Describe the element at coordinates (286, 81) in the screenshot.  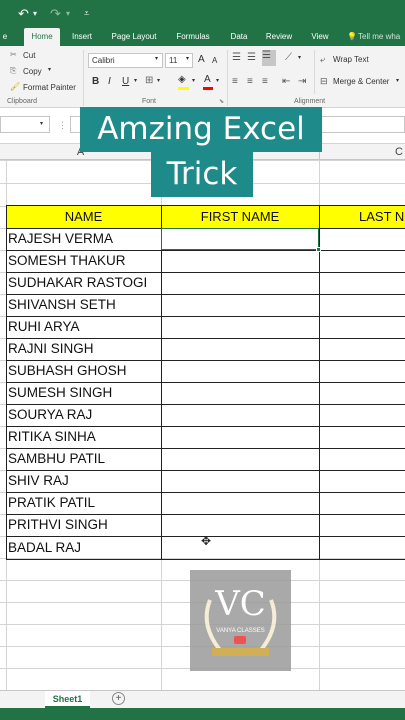
I see `decrease-indent-icon: ⇤` at that location.